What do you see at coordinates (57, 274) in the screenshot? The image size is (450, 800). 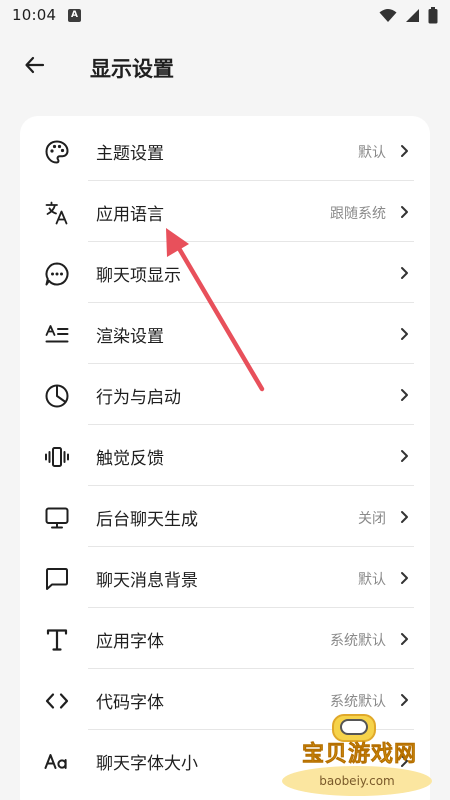 I see `chat-bubble-dots-icon` at bounding box center [57, 274].